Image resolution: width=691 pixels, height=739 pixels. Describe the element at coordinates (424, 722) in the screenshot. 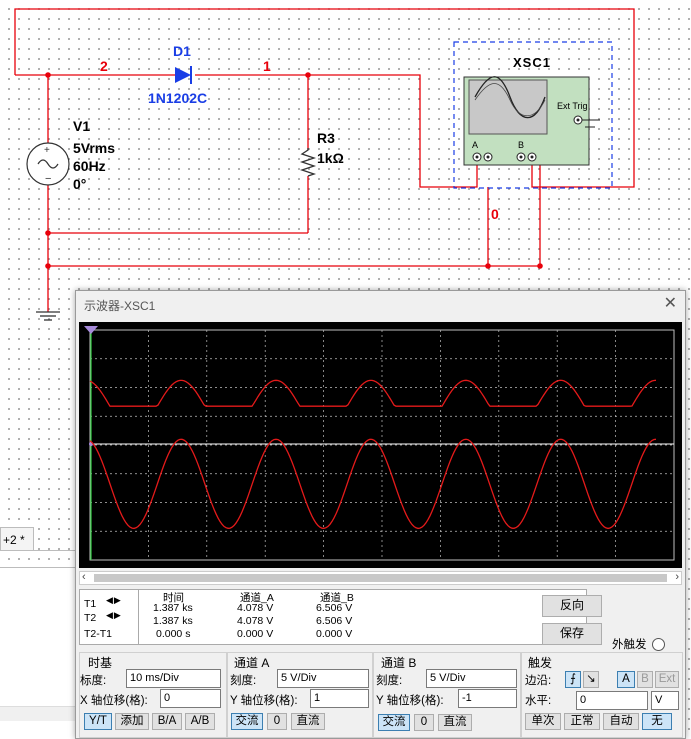

I see `channel-b-zero-button: 0` at that location.